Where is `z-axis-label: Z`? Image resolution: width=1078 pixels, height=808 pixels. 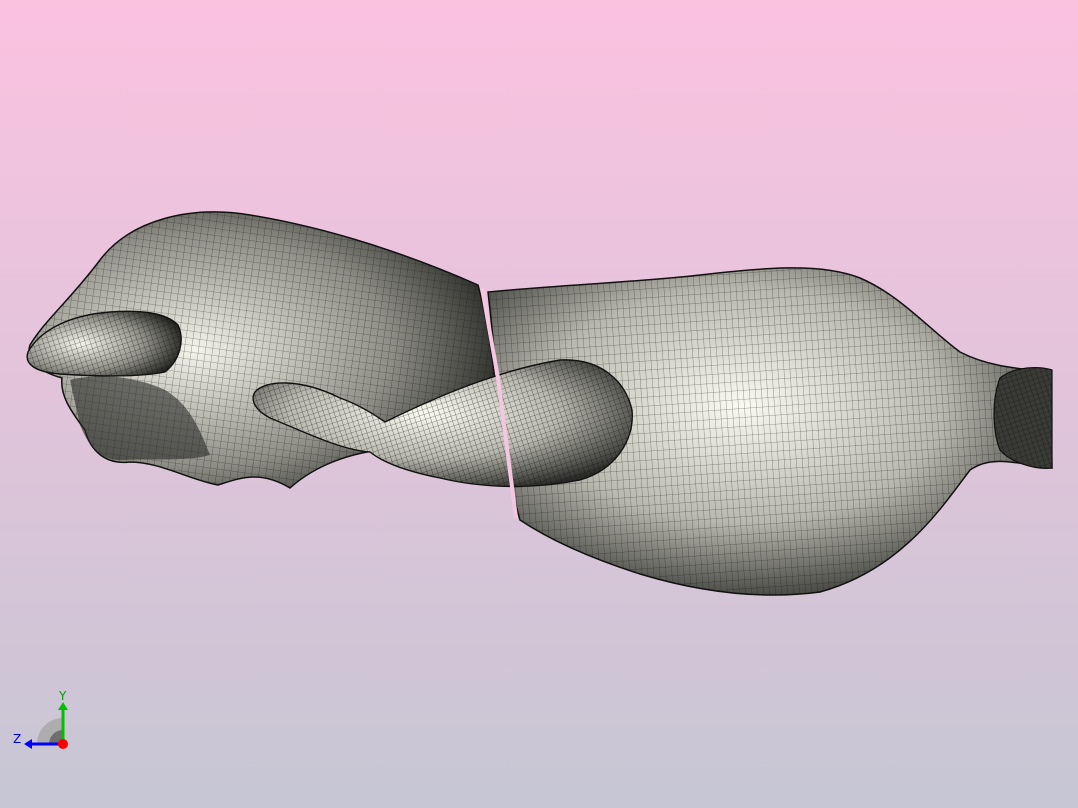
z-axis-label: Z is located at coordinates (17, 739).